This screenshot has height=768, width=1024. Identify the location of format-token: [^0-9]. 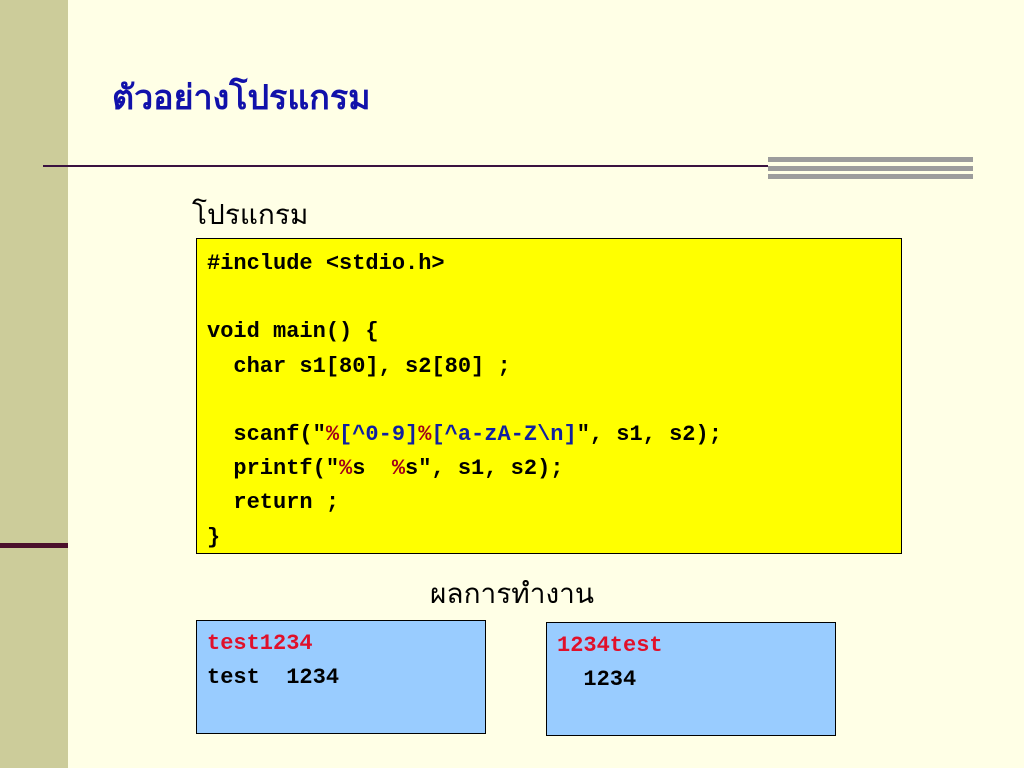
(379, 435).